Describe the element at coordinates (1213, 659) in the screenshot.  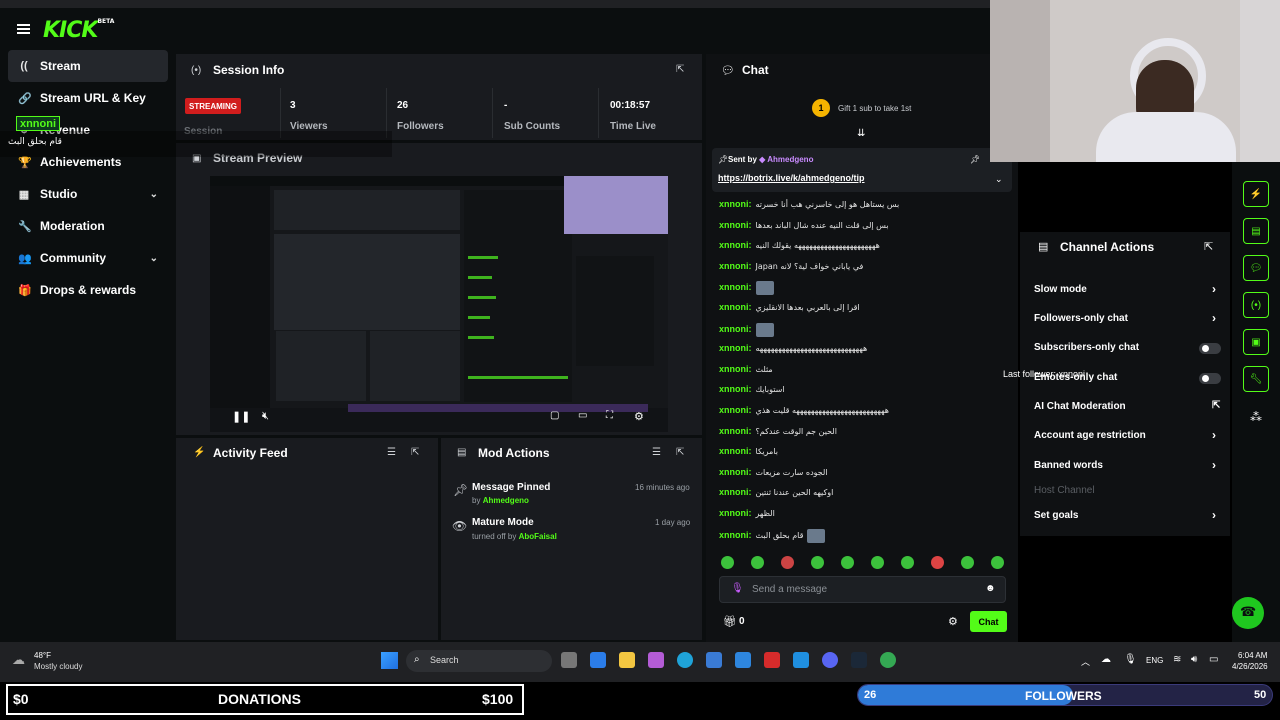
I see `battery-icon: ▭` at that location.